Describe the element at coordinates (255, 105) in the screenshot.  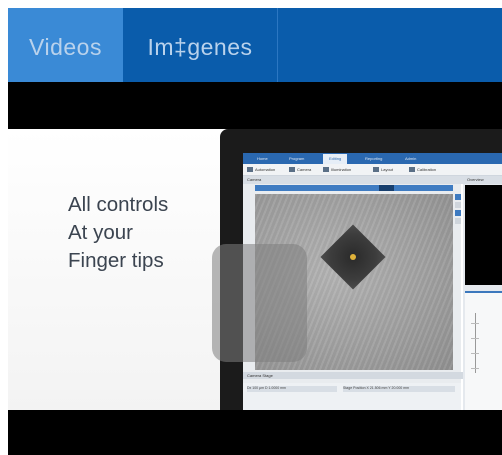
I see `letterbox-top` at that location.